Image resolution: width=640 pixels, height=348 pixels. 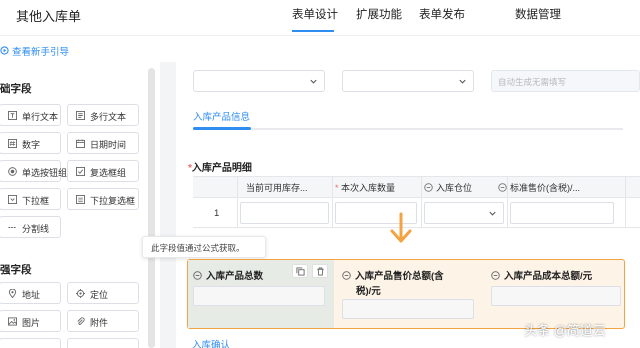 What do you see at coordinates (30, 199) in the screenshot?
I see `field-dropdown: 下拉框` at bounding box center [30, 199].